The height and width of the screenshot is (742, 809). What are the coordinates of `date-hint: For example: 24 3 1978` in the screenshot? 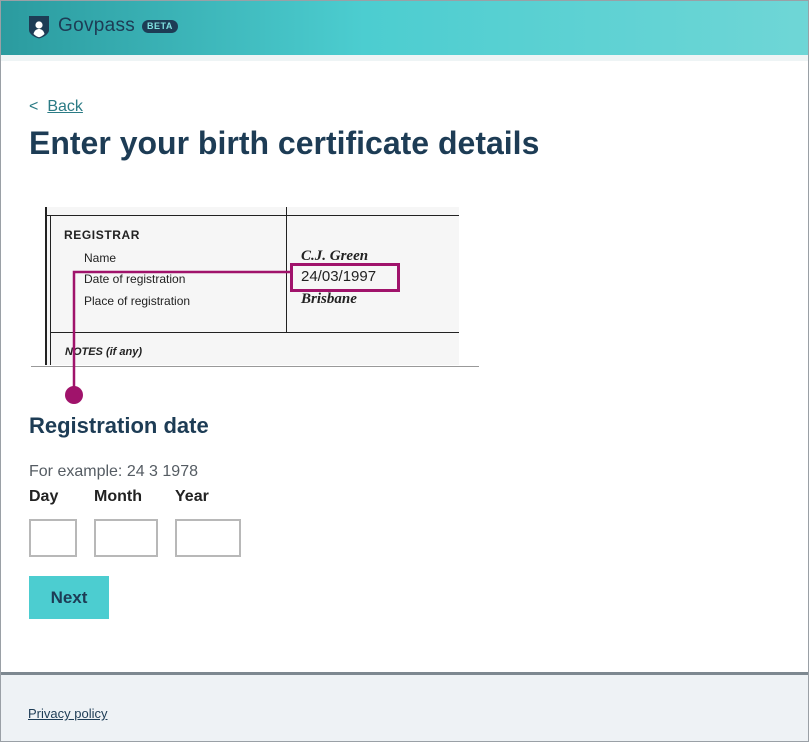 It's located at (113, 471).